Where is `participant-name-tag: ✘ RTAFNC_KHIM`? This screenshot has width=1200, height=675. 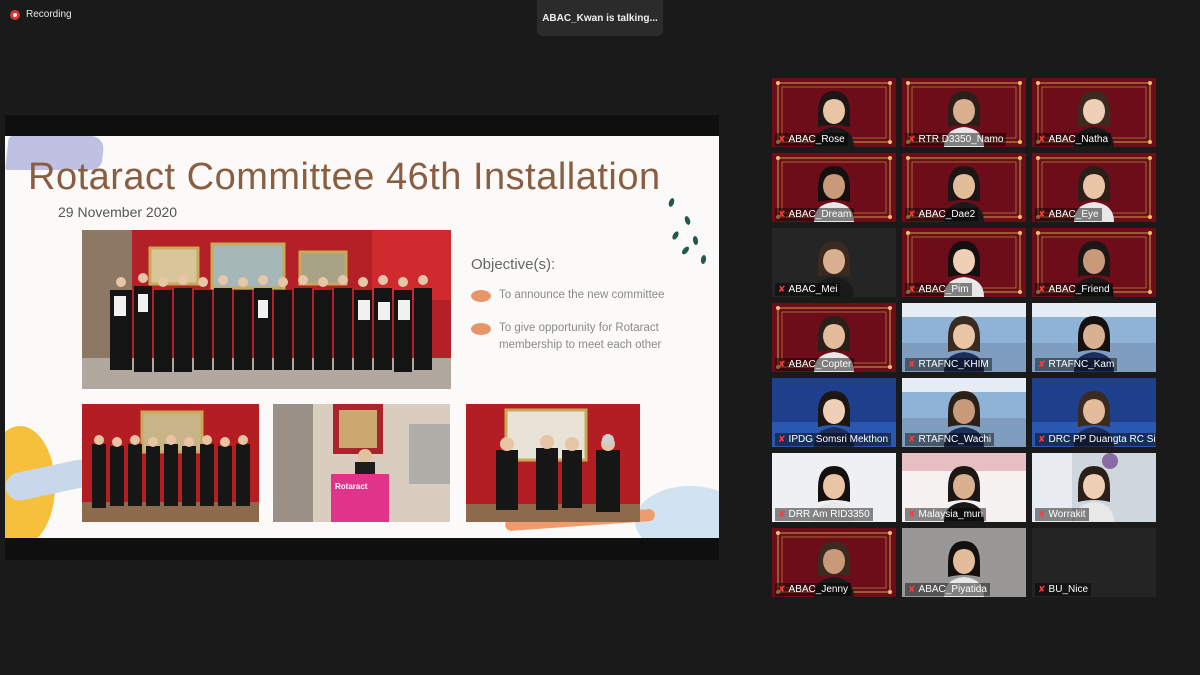 participant-name-tag: ✘ RTAFNC_KHIM is located at coordinates (948, 364).